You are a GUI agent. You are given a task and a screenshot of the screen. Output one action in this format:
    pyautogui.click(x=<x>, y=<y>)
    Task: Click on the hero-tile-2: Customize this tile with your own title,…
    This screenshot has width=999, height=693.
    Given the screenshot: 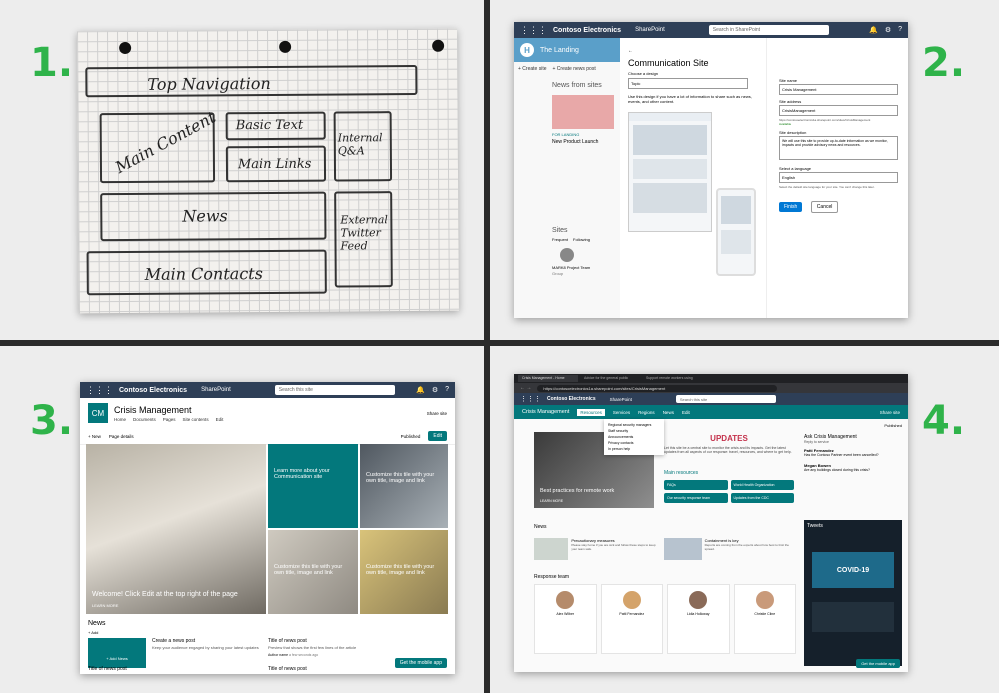 What is the action you would take?
    pyautogui.click(x=404, y=486)
    